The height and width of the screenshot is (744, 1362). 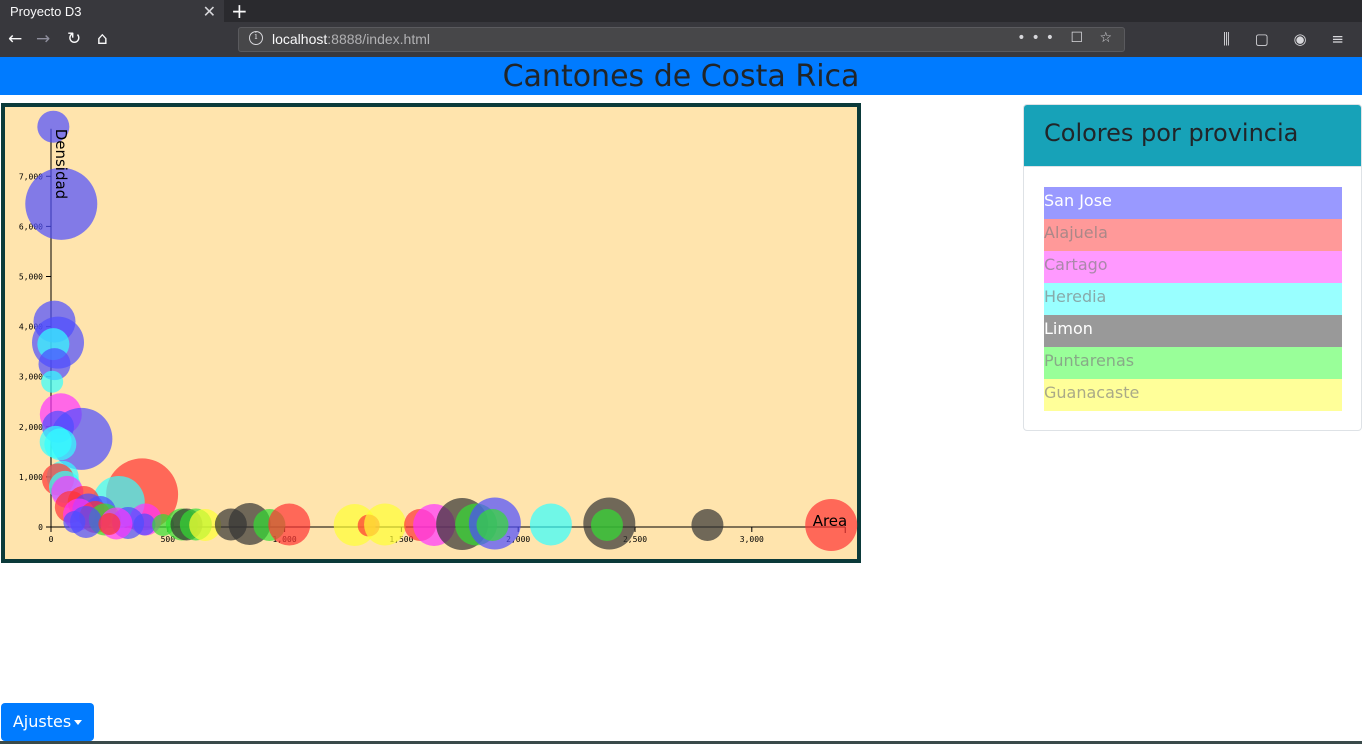 I want to click on ajustes-dropdown-button: Ajustes, so click(x=47, y=722).